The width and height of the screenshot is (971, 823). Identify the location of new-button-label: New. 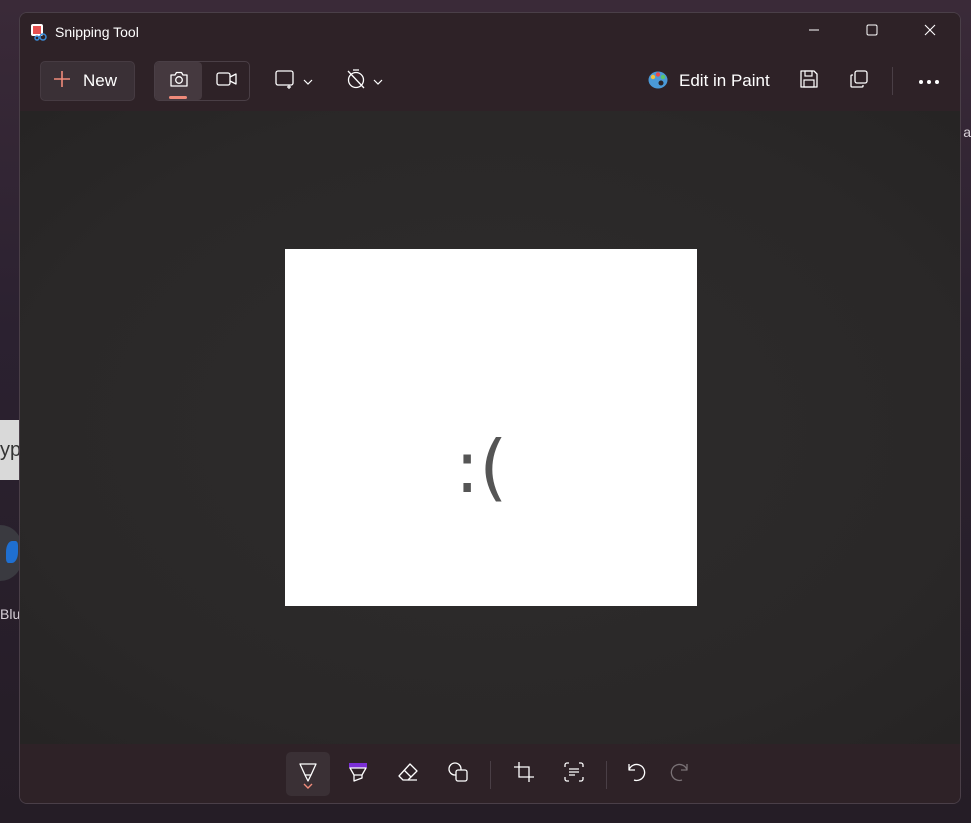
(100, 80).